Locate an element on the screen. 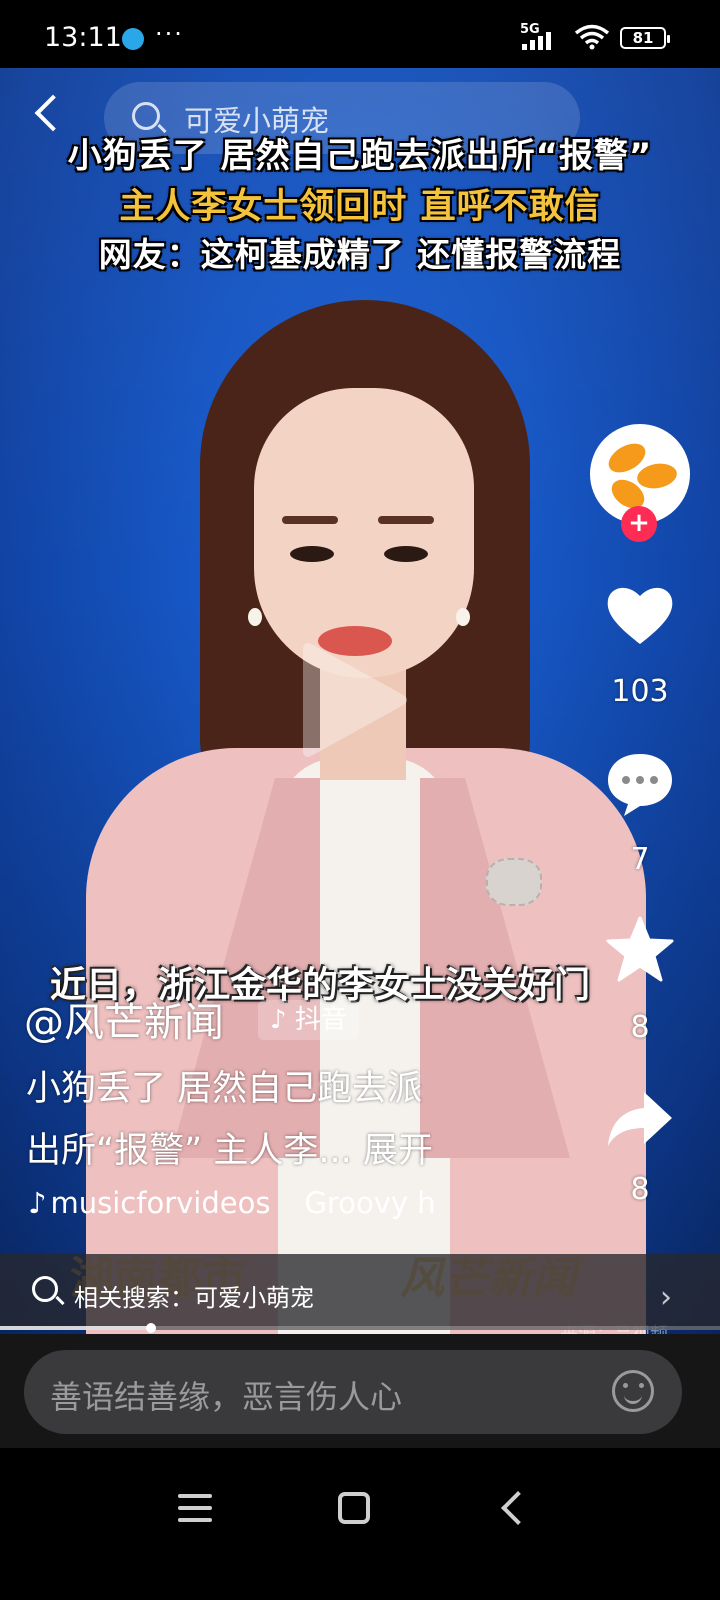  music-row: ♪ musicforvideos Groovy h is located at coordinates (233, 1203).